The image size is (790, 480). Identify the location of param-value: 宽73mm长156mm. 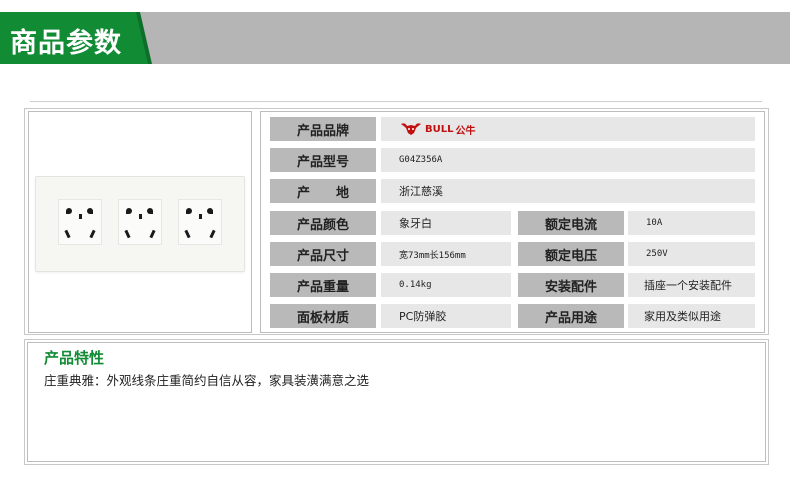
(446, 254).